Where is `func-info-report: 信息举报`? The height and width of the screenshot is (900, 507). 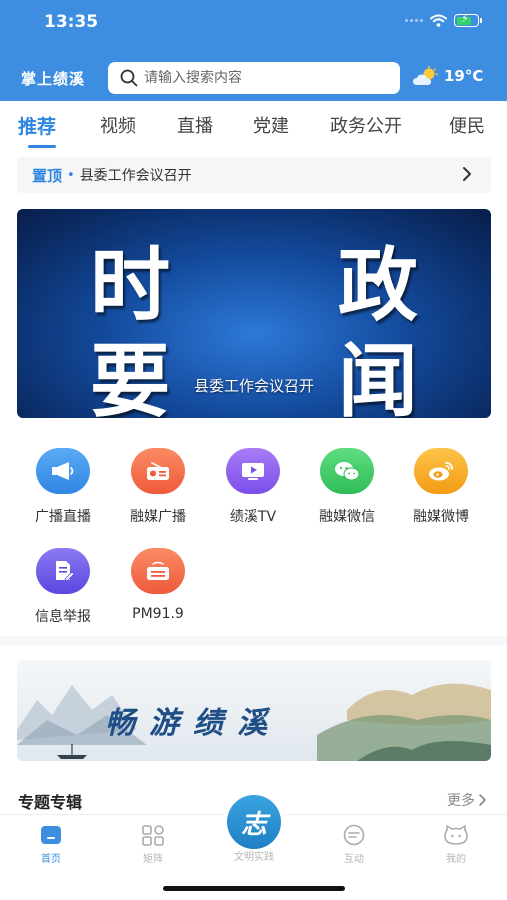 func-info-report: 信息举报 is located at coordinates (63, 587).